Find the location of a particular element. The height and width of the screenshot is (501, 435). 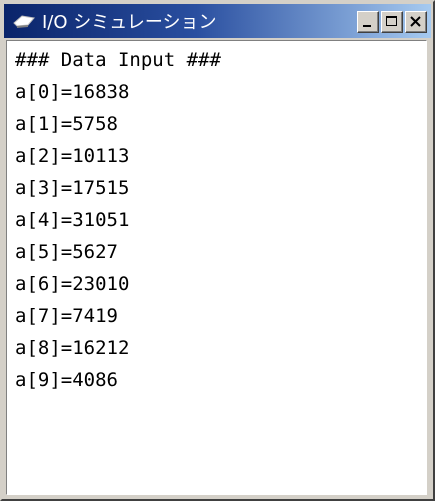

console-line: a[2]=10113 is located at coordinates (72, 156).